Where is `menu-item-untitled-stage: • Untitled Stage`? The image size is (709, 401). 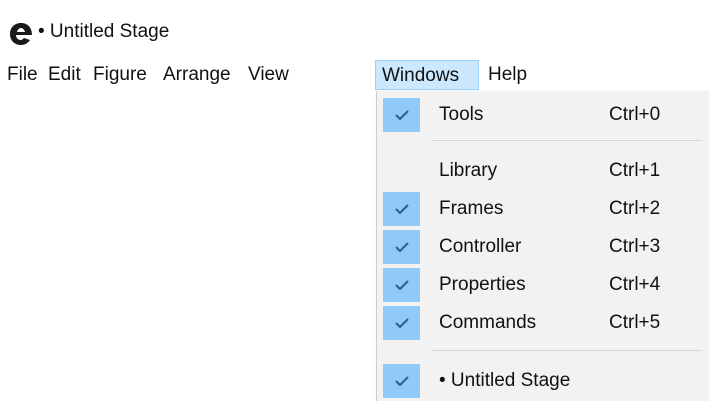 menu-item-untitled-stage: • Untitled Stage is located at coordinates (543, 381).